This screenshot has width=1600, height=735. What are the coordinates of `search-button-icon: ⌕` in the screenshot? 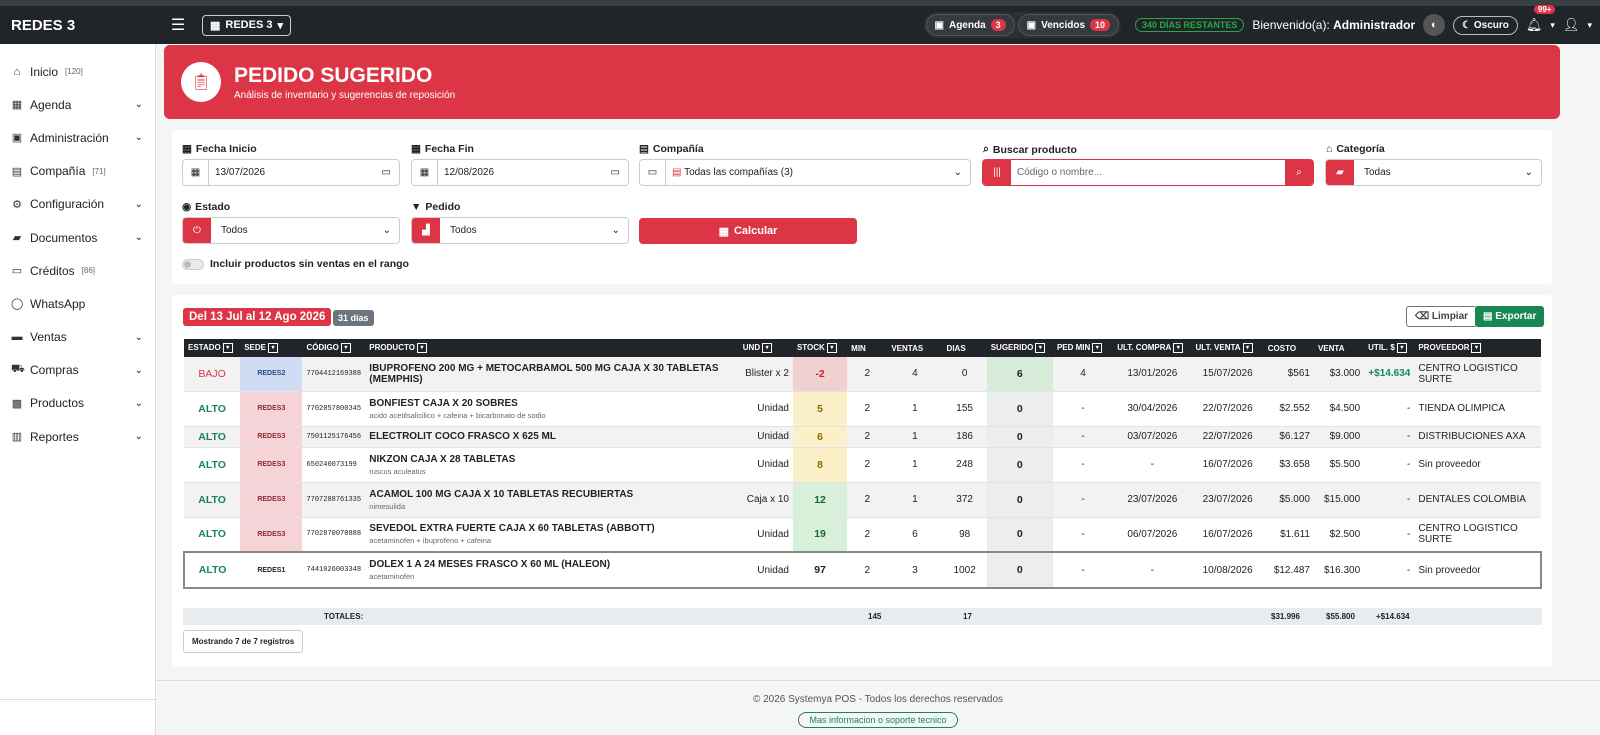 It's located at (1299, 172).